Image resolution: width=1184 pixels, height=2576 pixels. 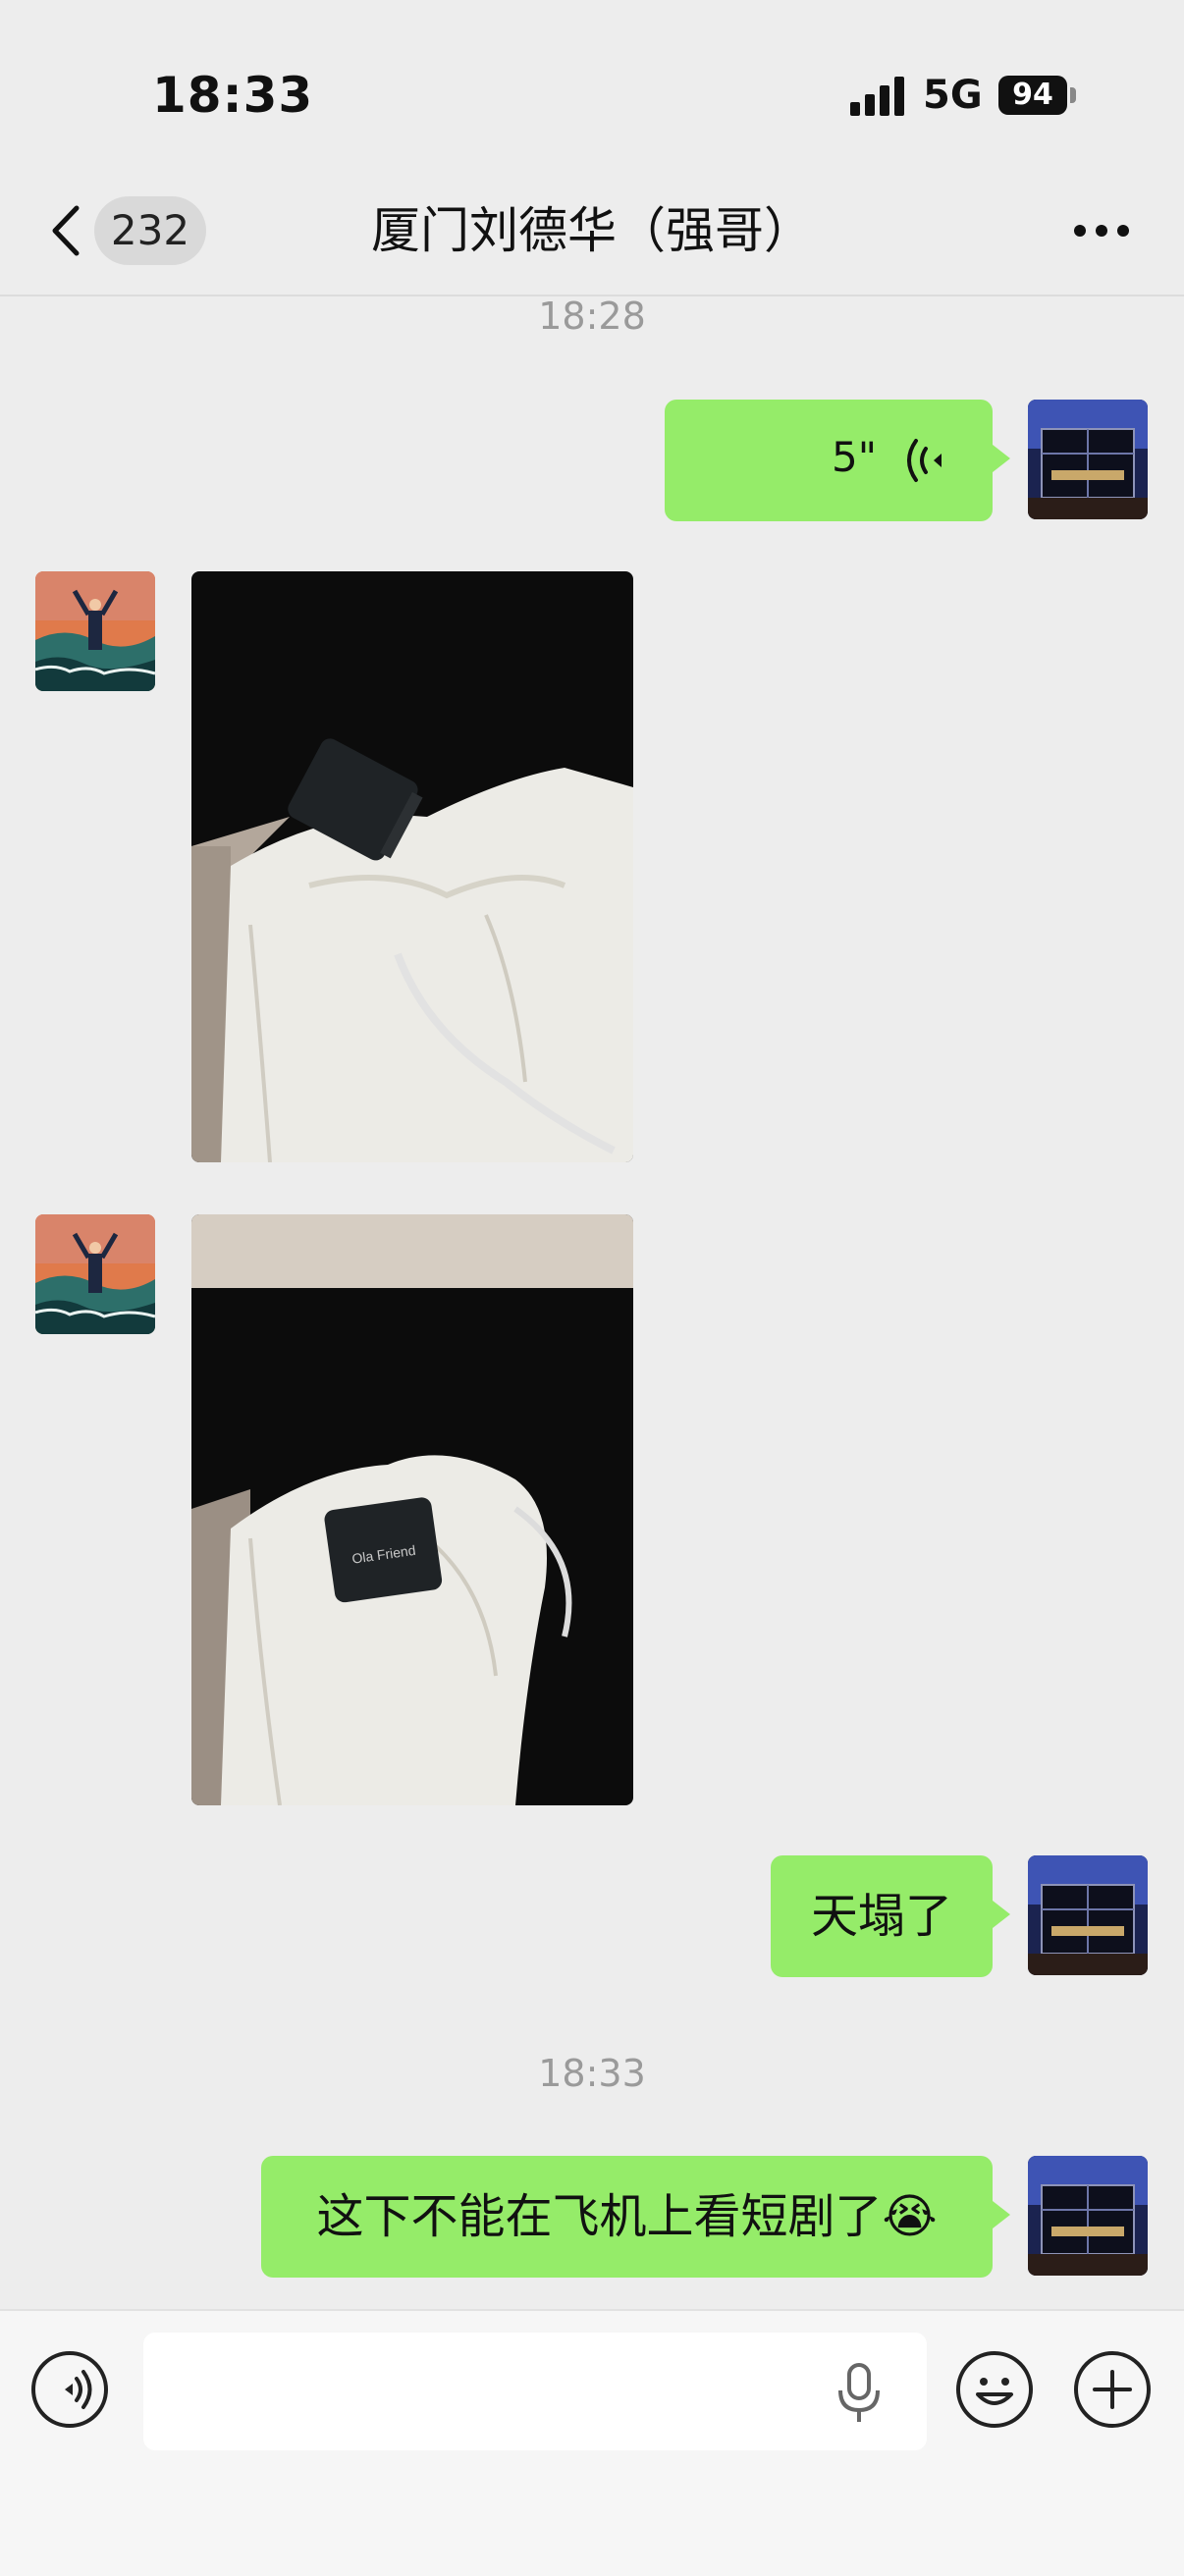 What do you see at coordinates (412, 1509) in the screenshot?
I see `received-photo-2: Ola Friend` at bounding box center [412, 1509].